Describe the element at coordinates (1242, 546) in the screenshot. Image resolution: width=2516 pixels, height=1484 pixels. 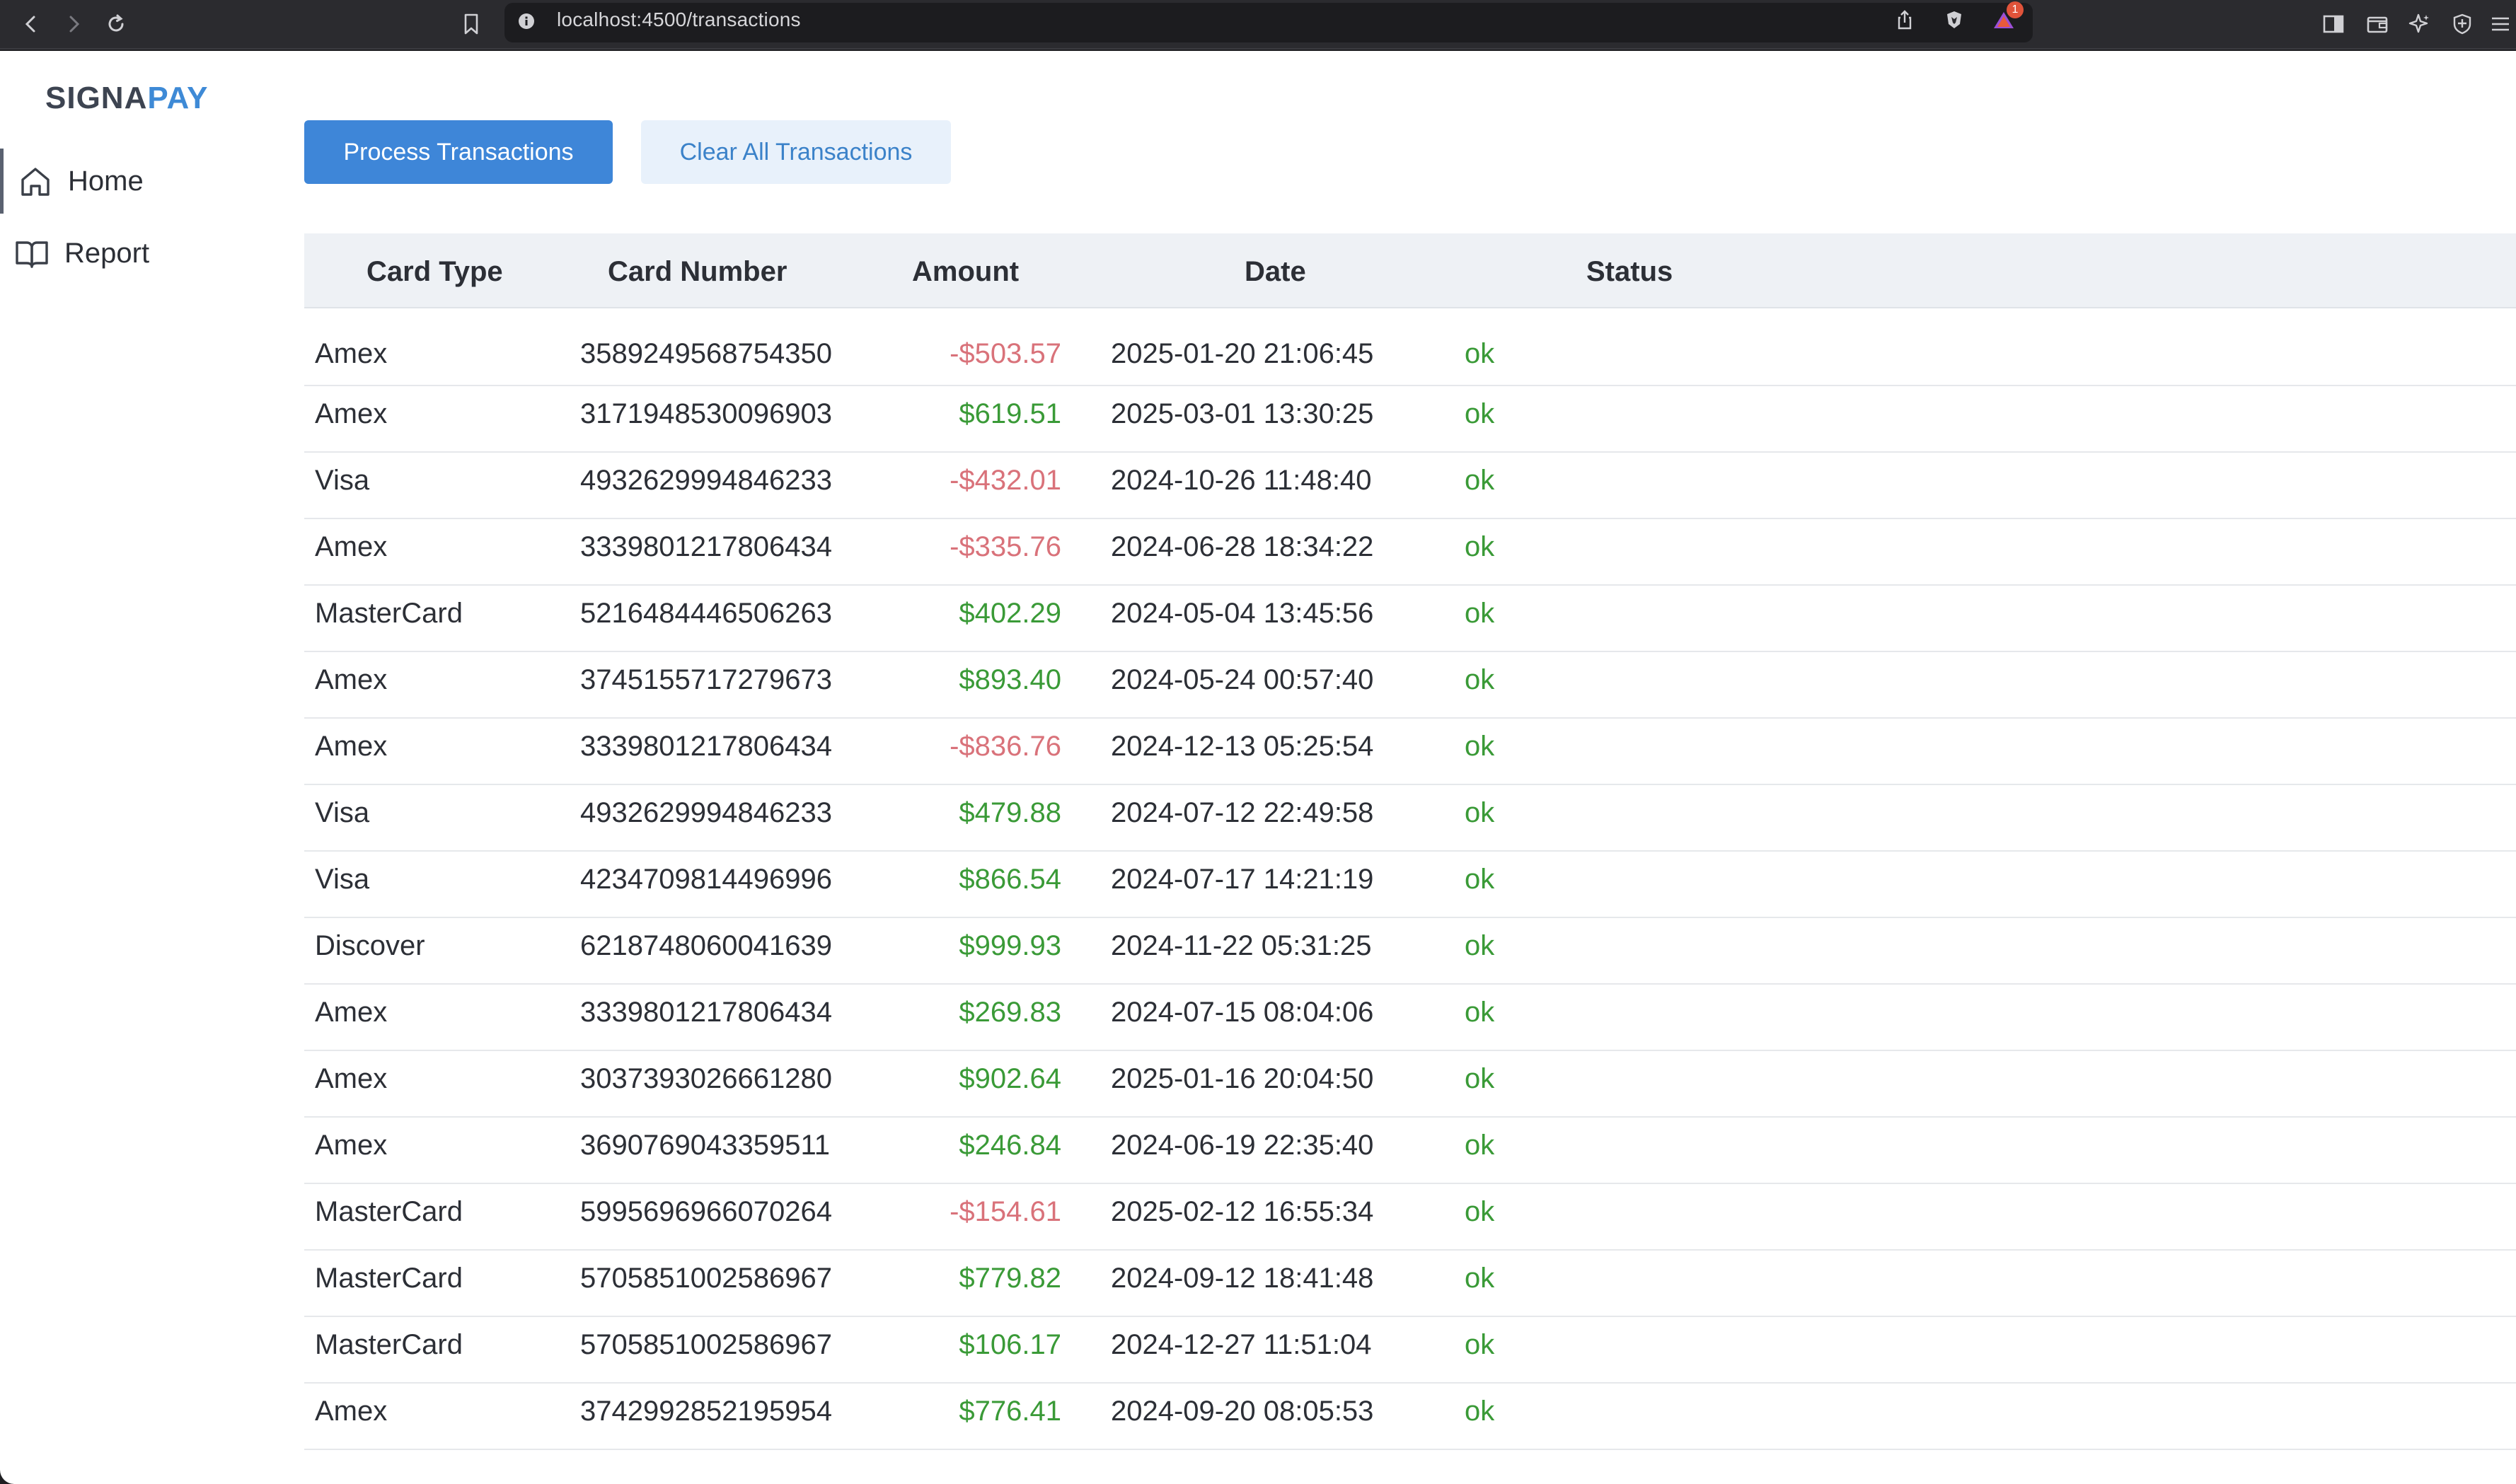
I see `cell-date: 2024-06-28 18:34:22` at that location.